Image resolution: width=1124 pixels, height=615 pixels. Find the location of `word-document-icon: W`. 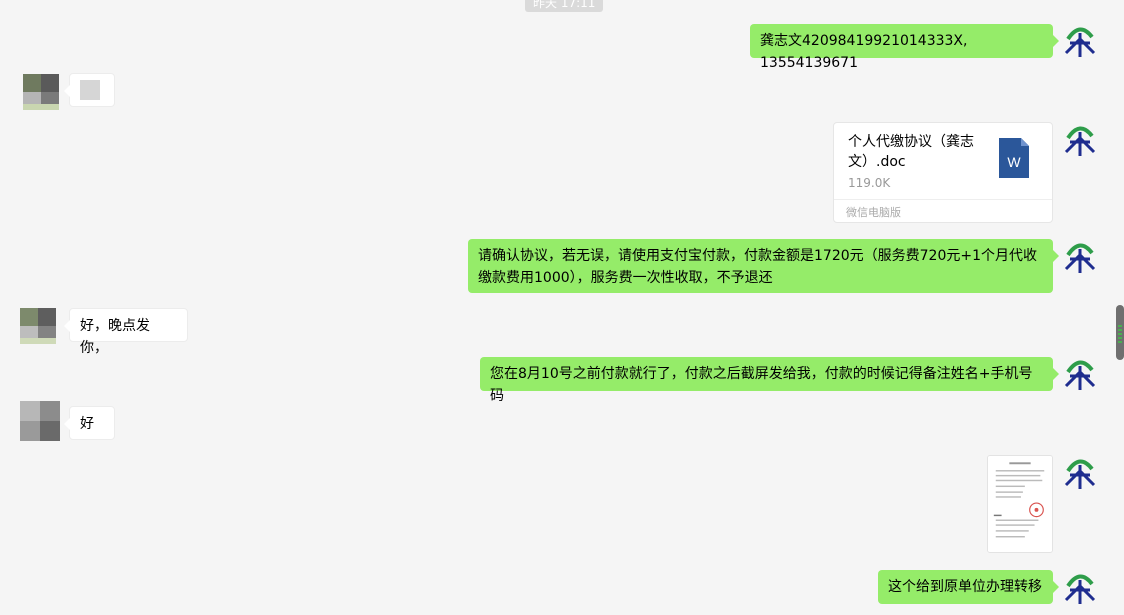

word-document-icon: W is located at coordinates (1014, 158).